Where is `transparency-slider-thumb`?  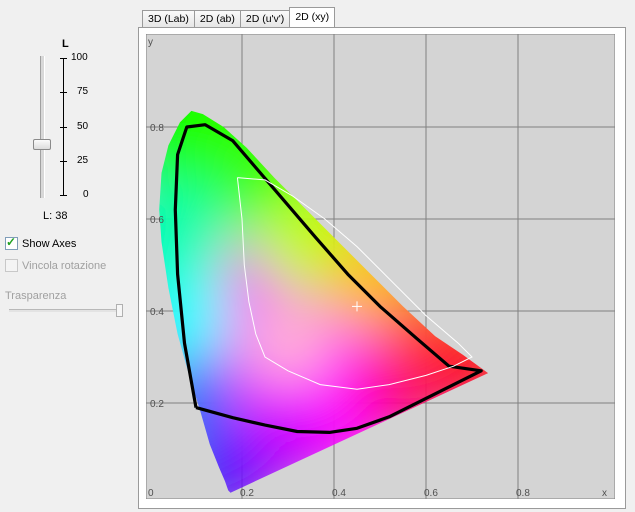
transparency-slider-thumb is located at coordinates (119, 310).